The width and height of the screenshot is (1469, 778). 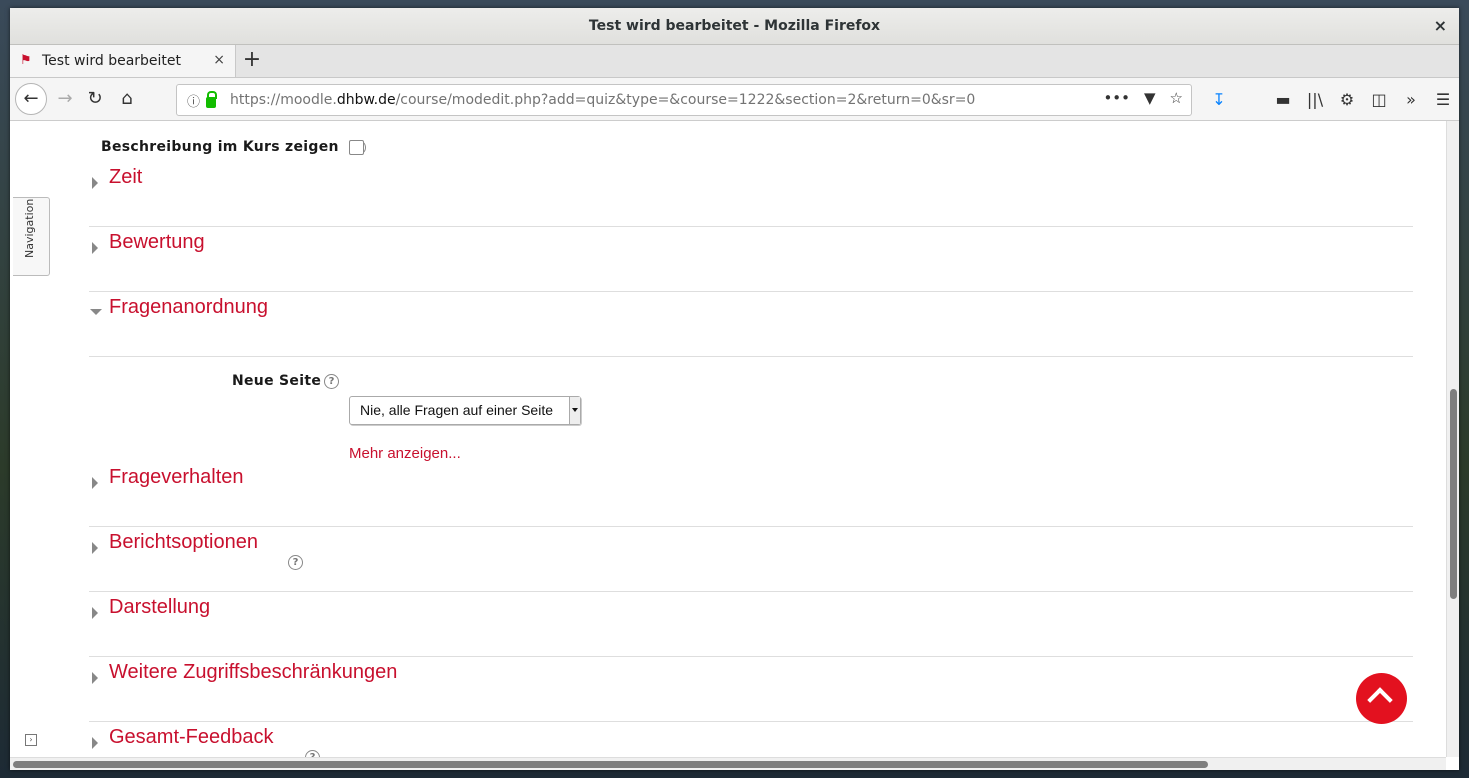 What do you see at coordinates (277, 381) in the screenshot?
I see `neue-seite-label: Neue Seite` at bounding box center [277, 381].